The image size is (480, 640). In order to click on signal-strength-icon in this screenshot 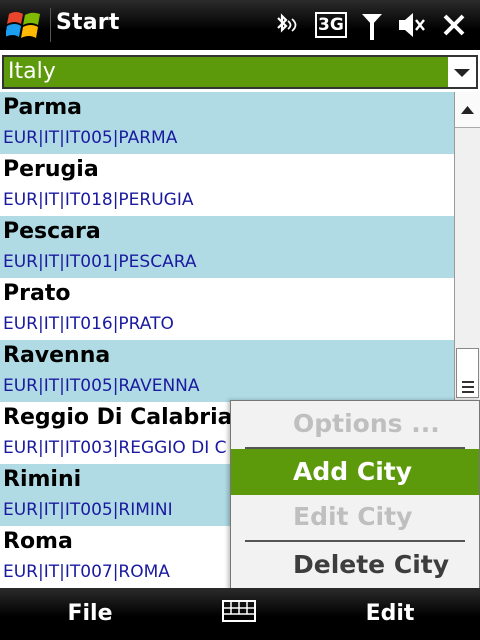, I will do `click(372, 25)`.